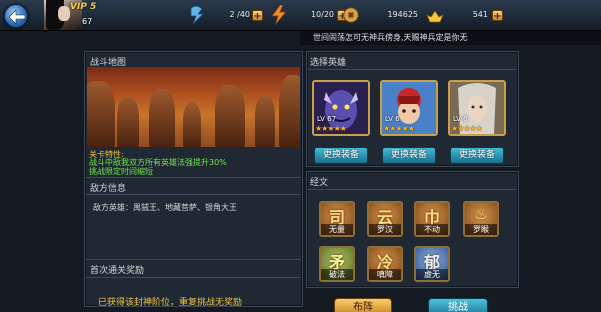  Describe the element at coordinates (432, 264) in the screenshot. I see `scripture-item: 郁 虚无` at that location.